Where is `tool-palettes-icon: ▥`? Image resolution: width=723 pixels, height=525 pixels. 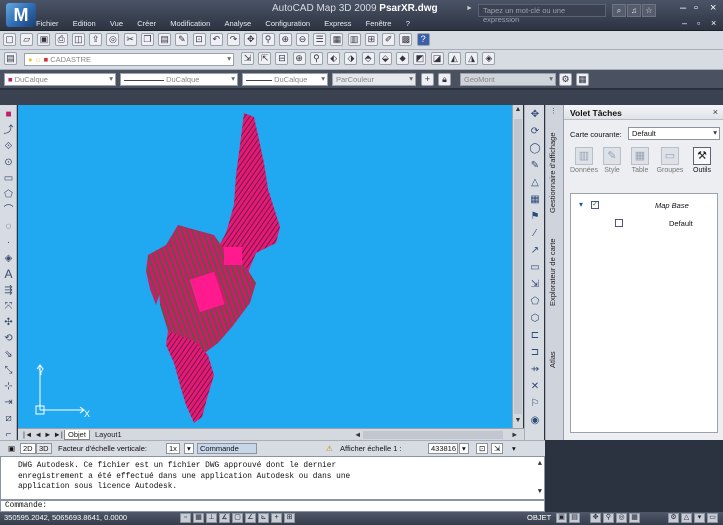
tool-palettes-icon: ▥ is located at coordinates (354, 39).